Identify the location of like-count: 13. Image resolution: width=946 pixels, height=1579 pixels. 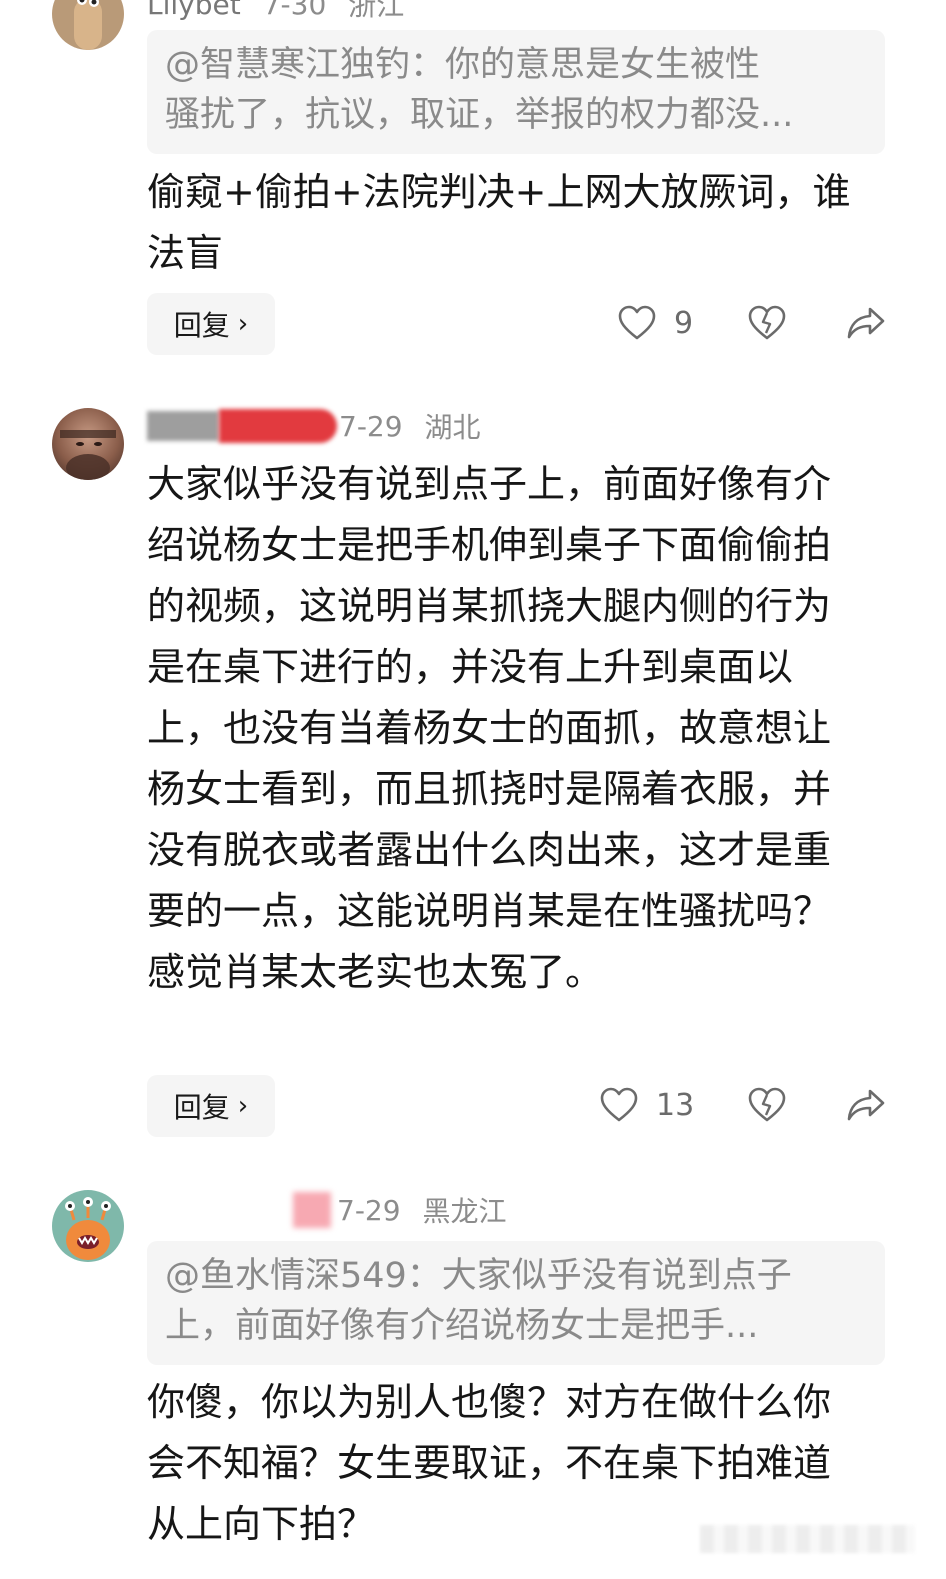
(675, 1105).